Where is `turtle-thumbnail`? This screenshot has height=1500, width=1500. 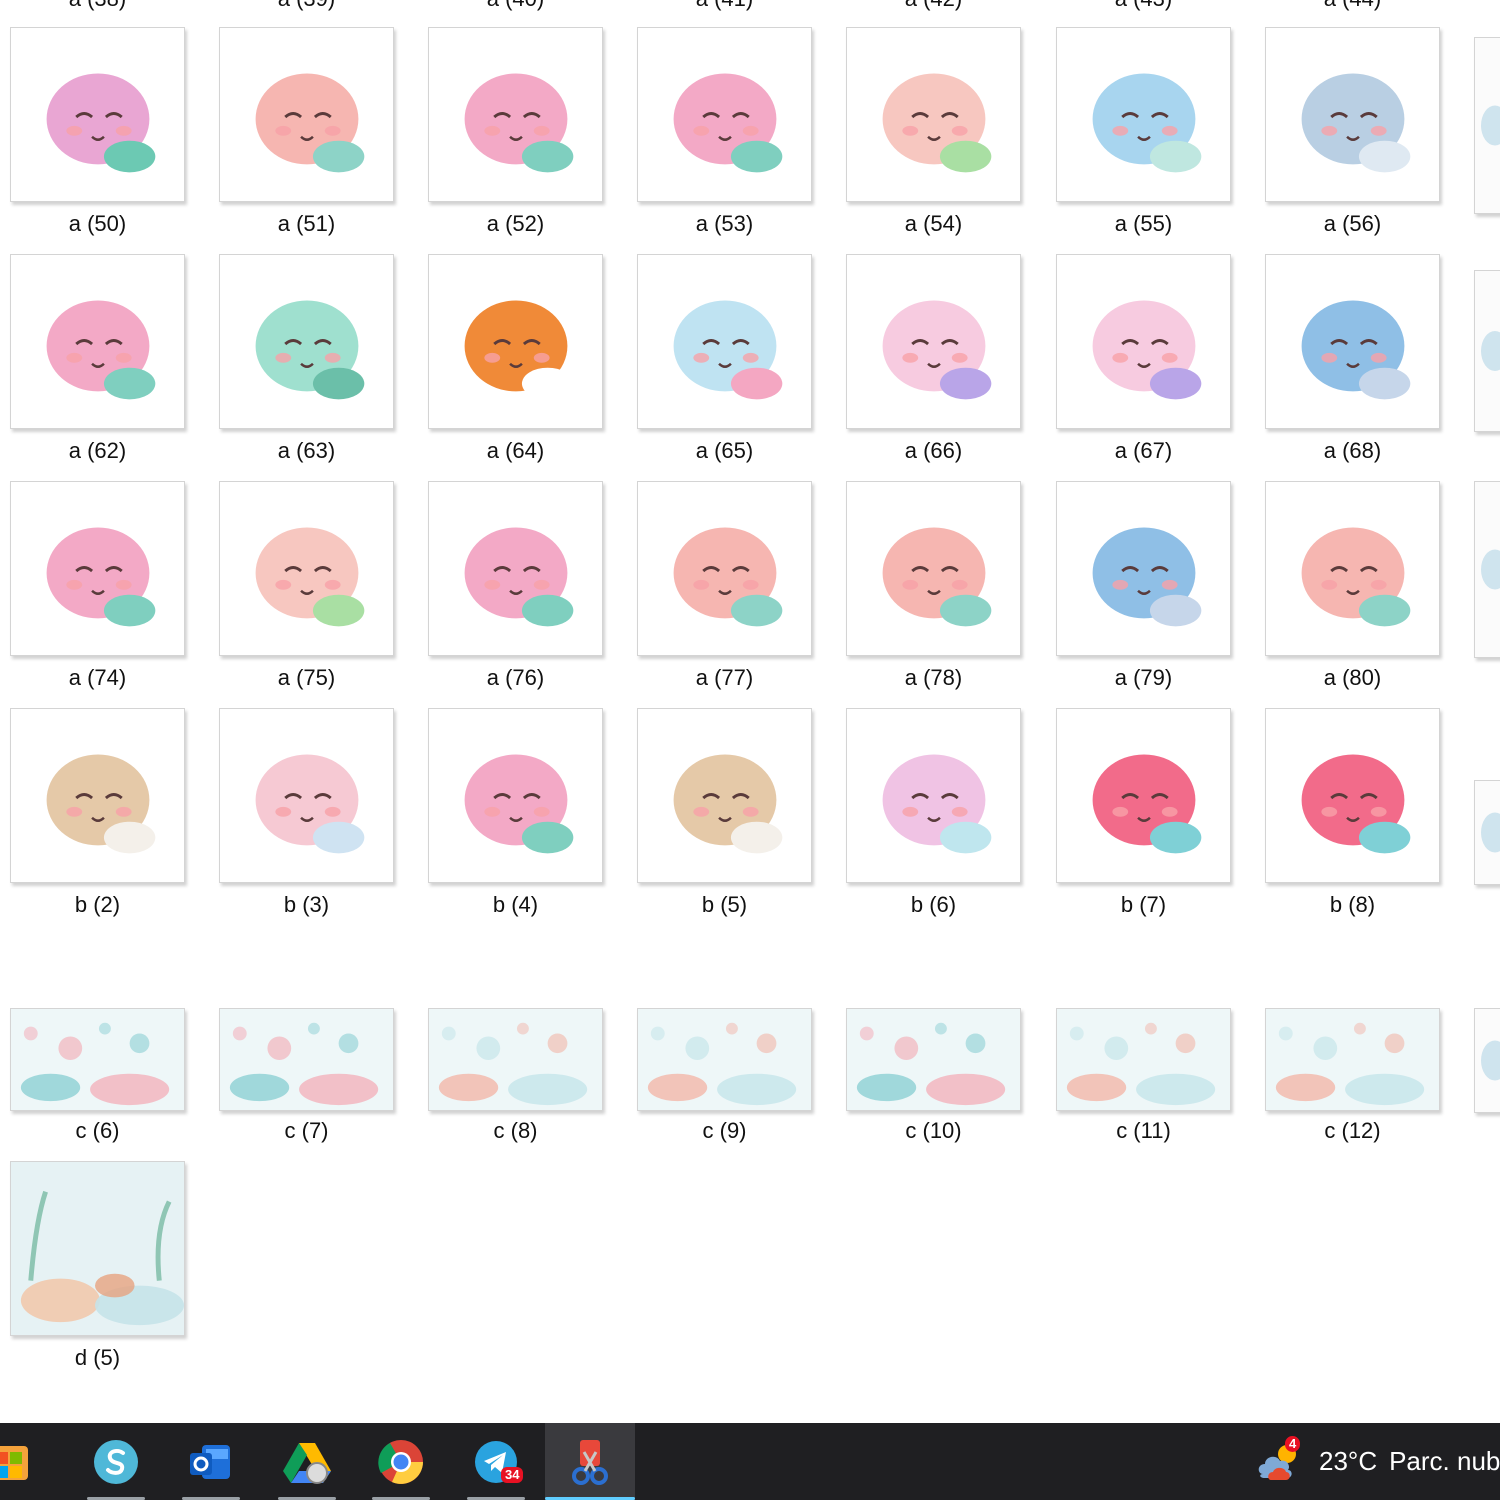
turtle-thumbnail is located at coordinates (306, 341).